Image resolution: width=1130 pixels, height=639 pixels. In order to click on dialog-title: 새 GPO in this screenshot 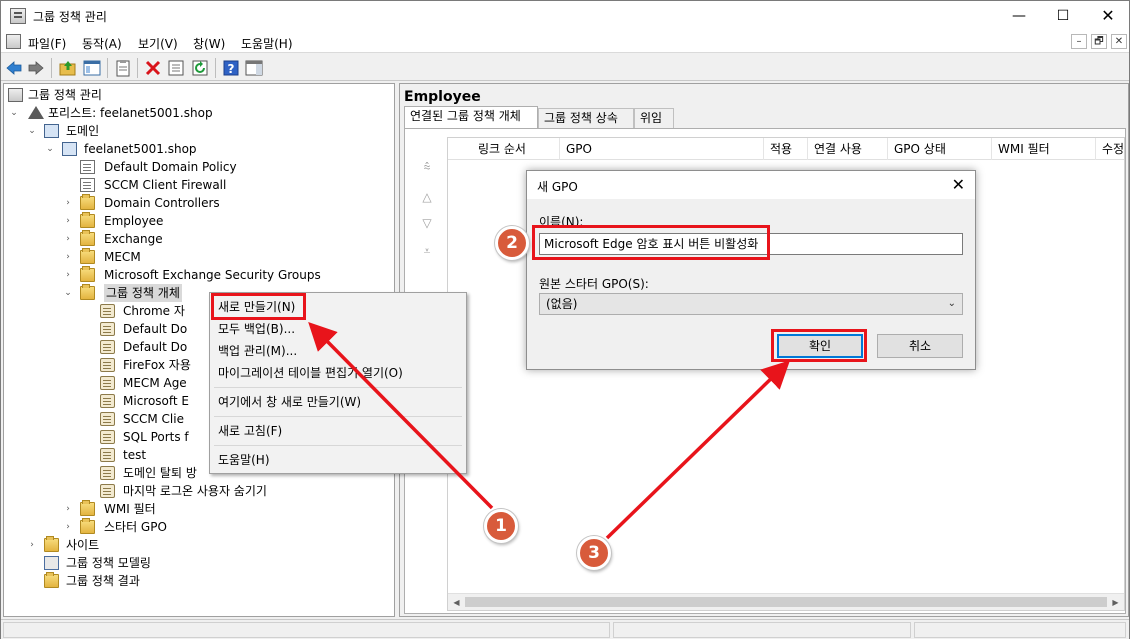, I will do `click(557, 187)`.